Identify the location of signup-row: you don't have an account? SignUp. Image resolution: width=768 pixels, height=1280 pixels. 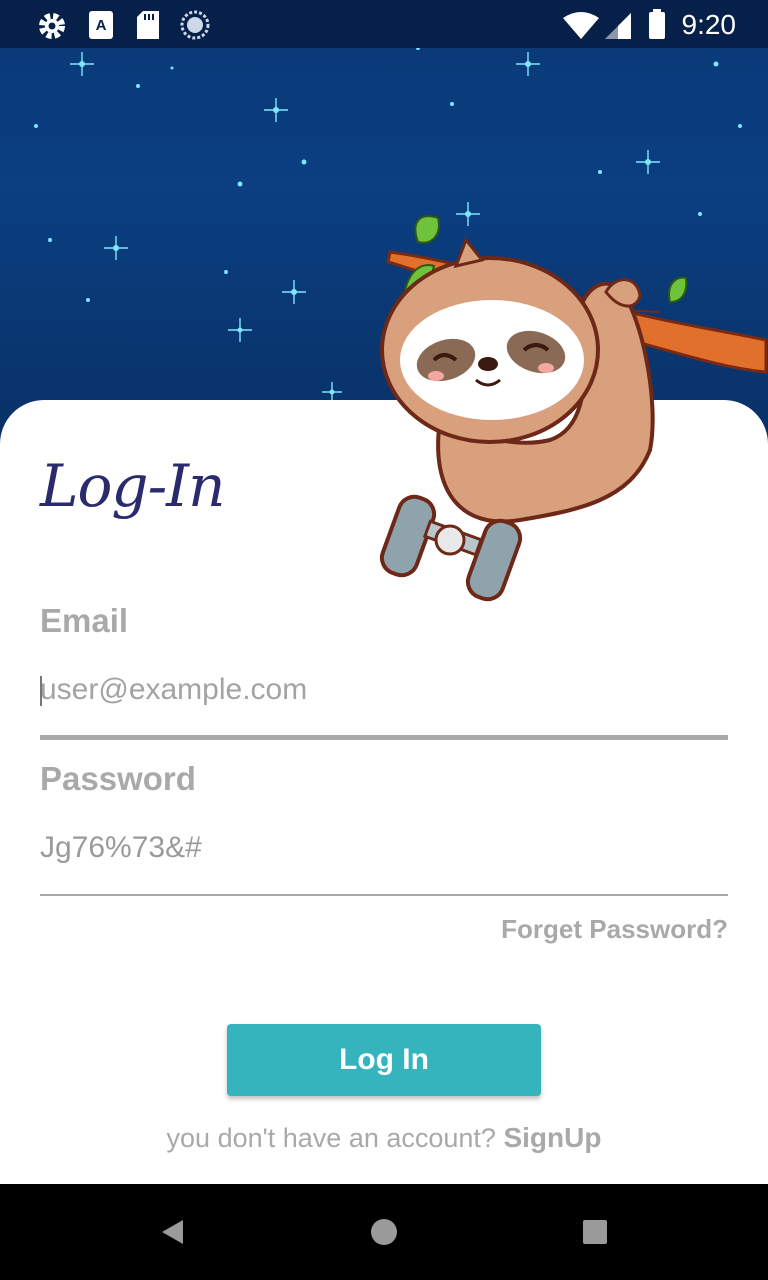
(384, 1138).